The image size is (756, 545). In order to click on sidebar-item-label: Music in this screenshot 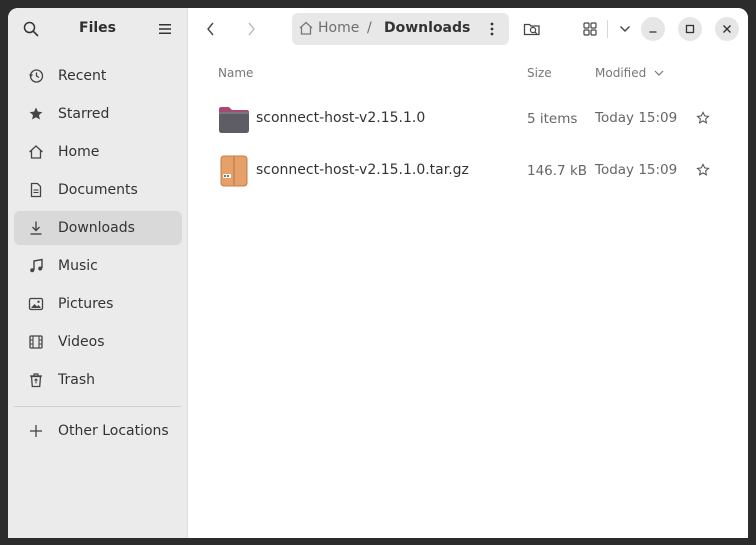, I will do `click(78, 266)`.